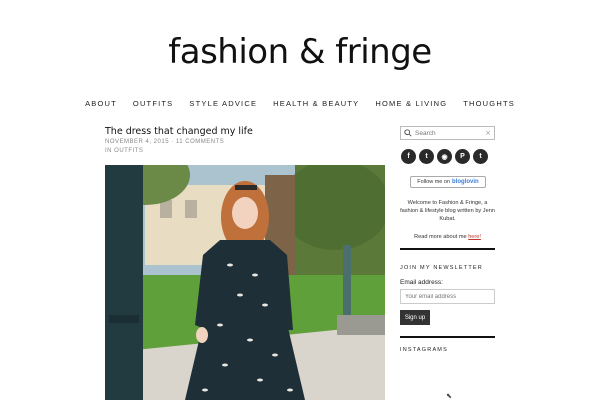  I want to click on nav-home-living: HOME & LIVING, so click(411, 103).